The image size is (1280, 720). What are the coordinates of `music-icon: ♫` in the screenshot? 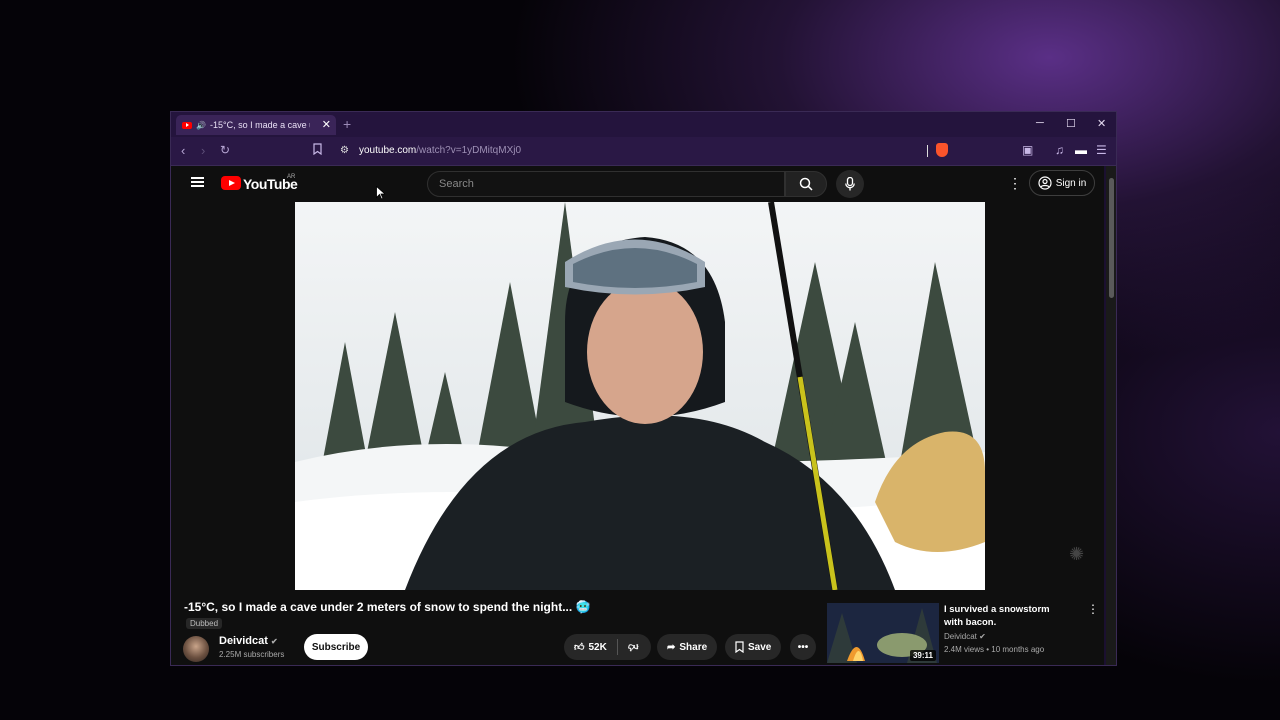 It's located at (1059, 150).